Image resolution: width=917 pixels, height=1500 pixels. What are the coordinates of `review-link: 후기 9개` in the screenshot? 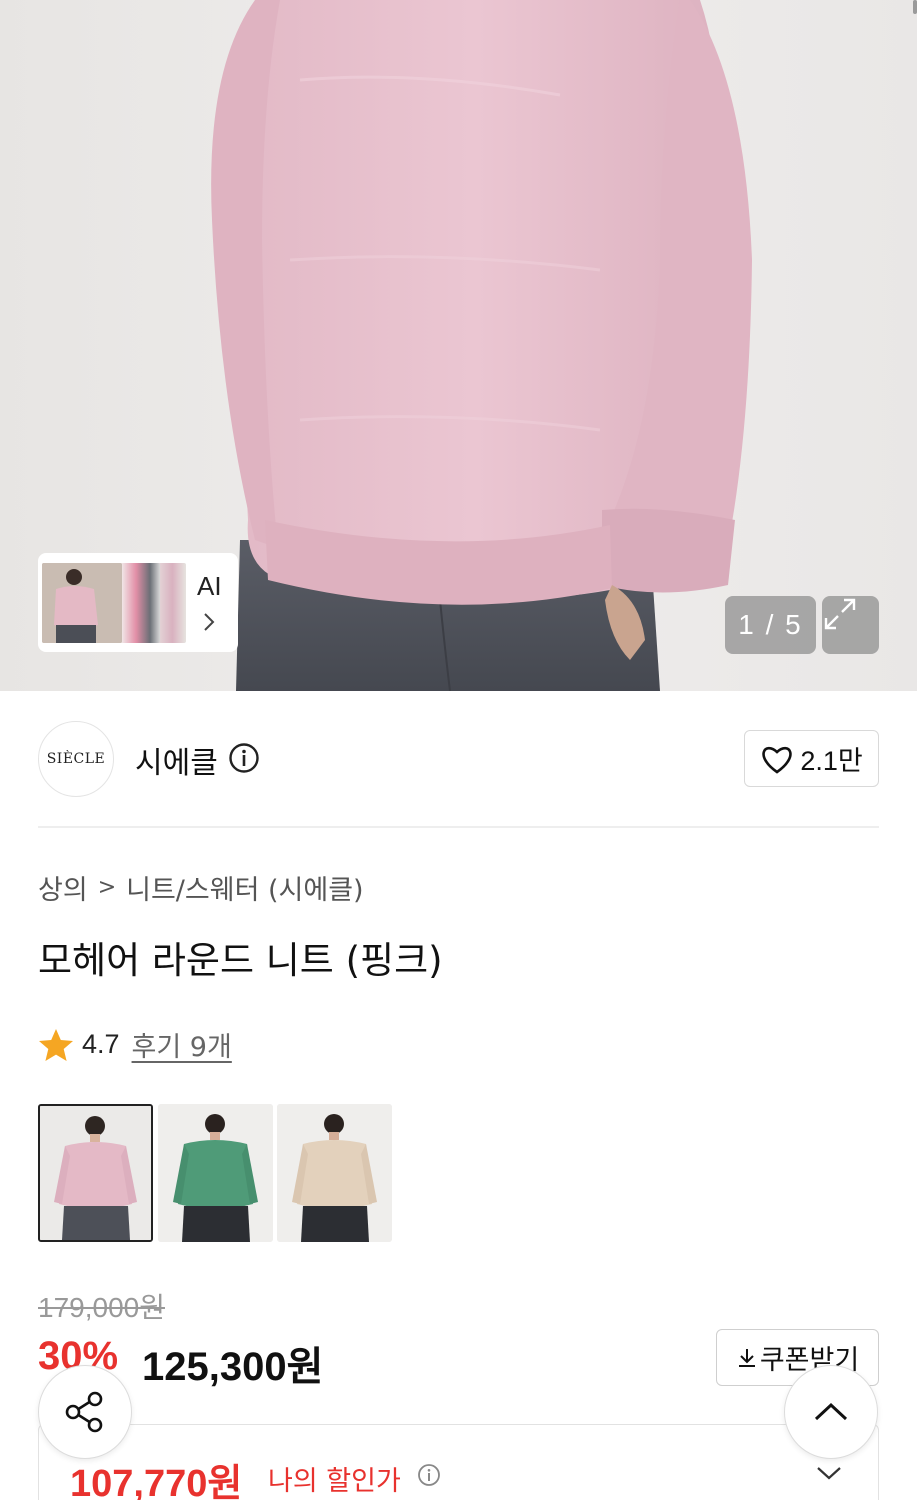 It's located at (182, 1044).